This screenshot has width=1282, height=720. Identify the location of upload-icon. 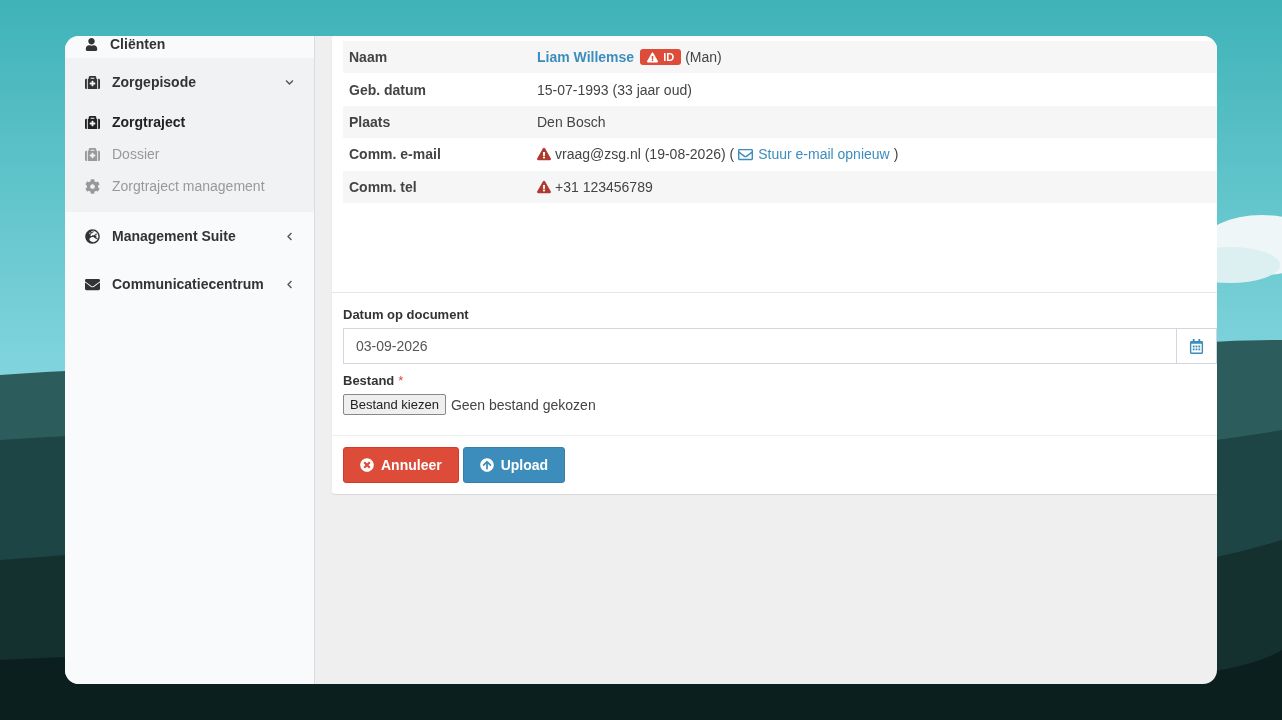
(486, 465).